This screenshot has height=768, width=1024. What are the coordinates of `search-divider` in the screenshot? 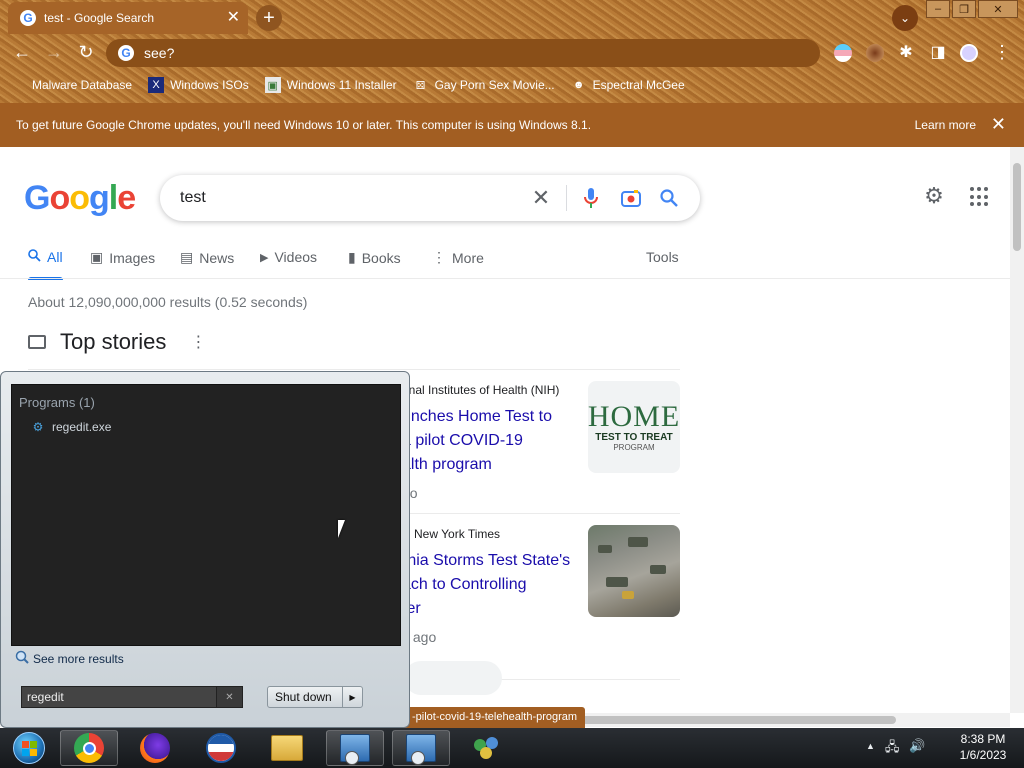 It's located at (566, 198).